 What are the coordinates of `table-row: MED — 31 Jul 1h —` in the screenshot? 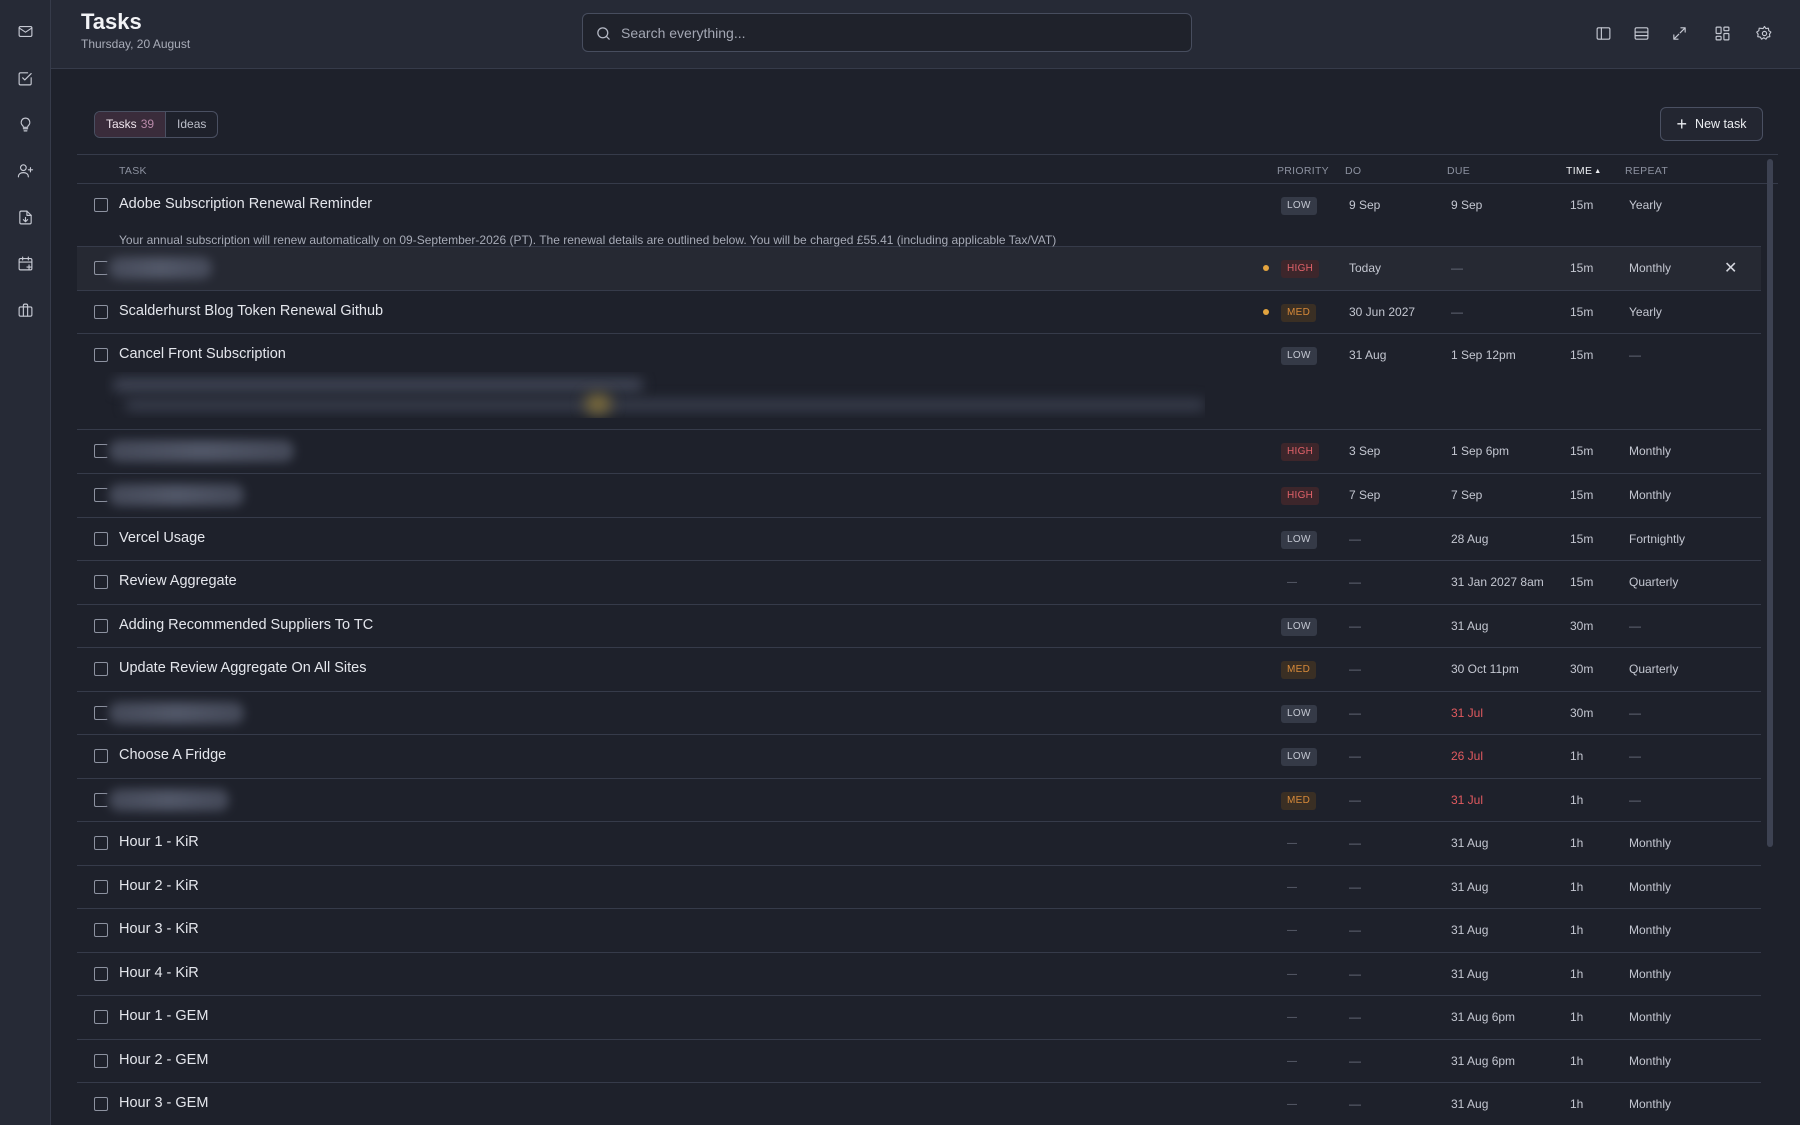 It's located at (919, 800).